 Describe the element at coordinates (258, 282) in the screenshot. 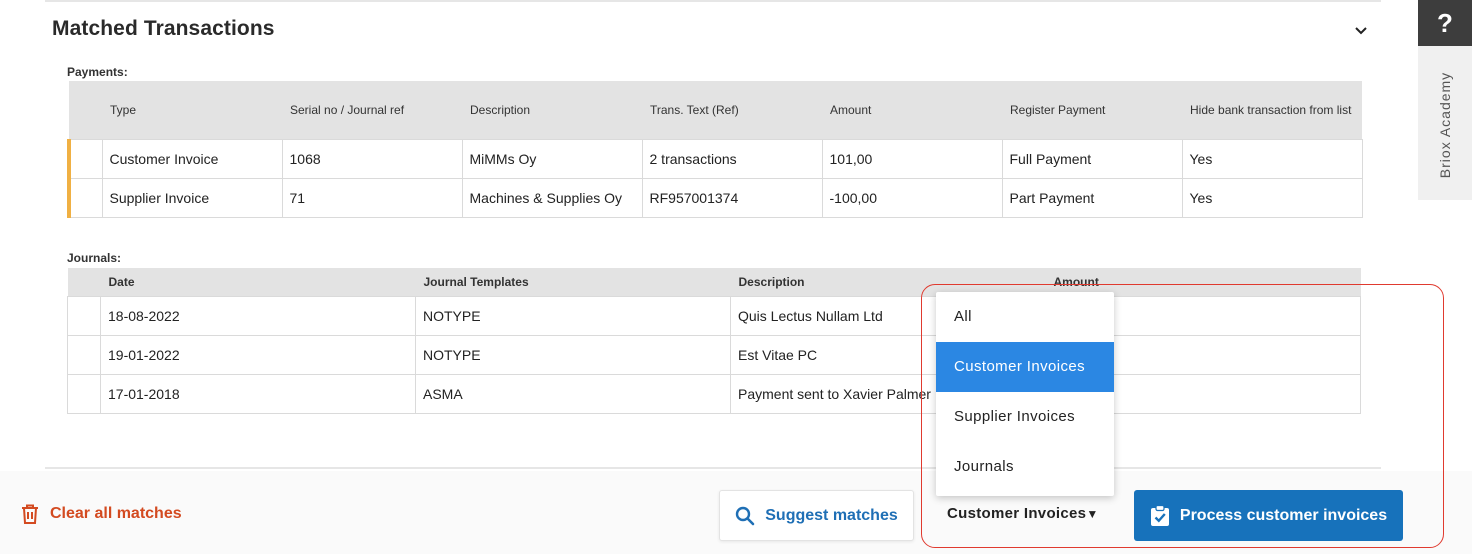

I see `column-header-date: Date` at that location.